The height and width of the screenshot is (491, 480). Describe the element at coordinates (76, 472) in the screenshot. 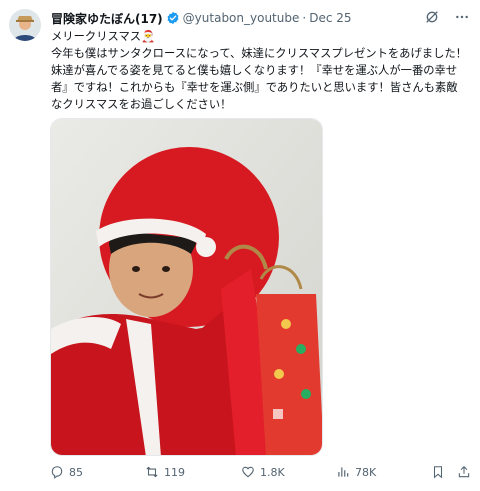

I see `reply-count: 85` at that location.